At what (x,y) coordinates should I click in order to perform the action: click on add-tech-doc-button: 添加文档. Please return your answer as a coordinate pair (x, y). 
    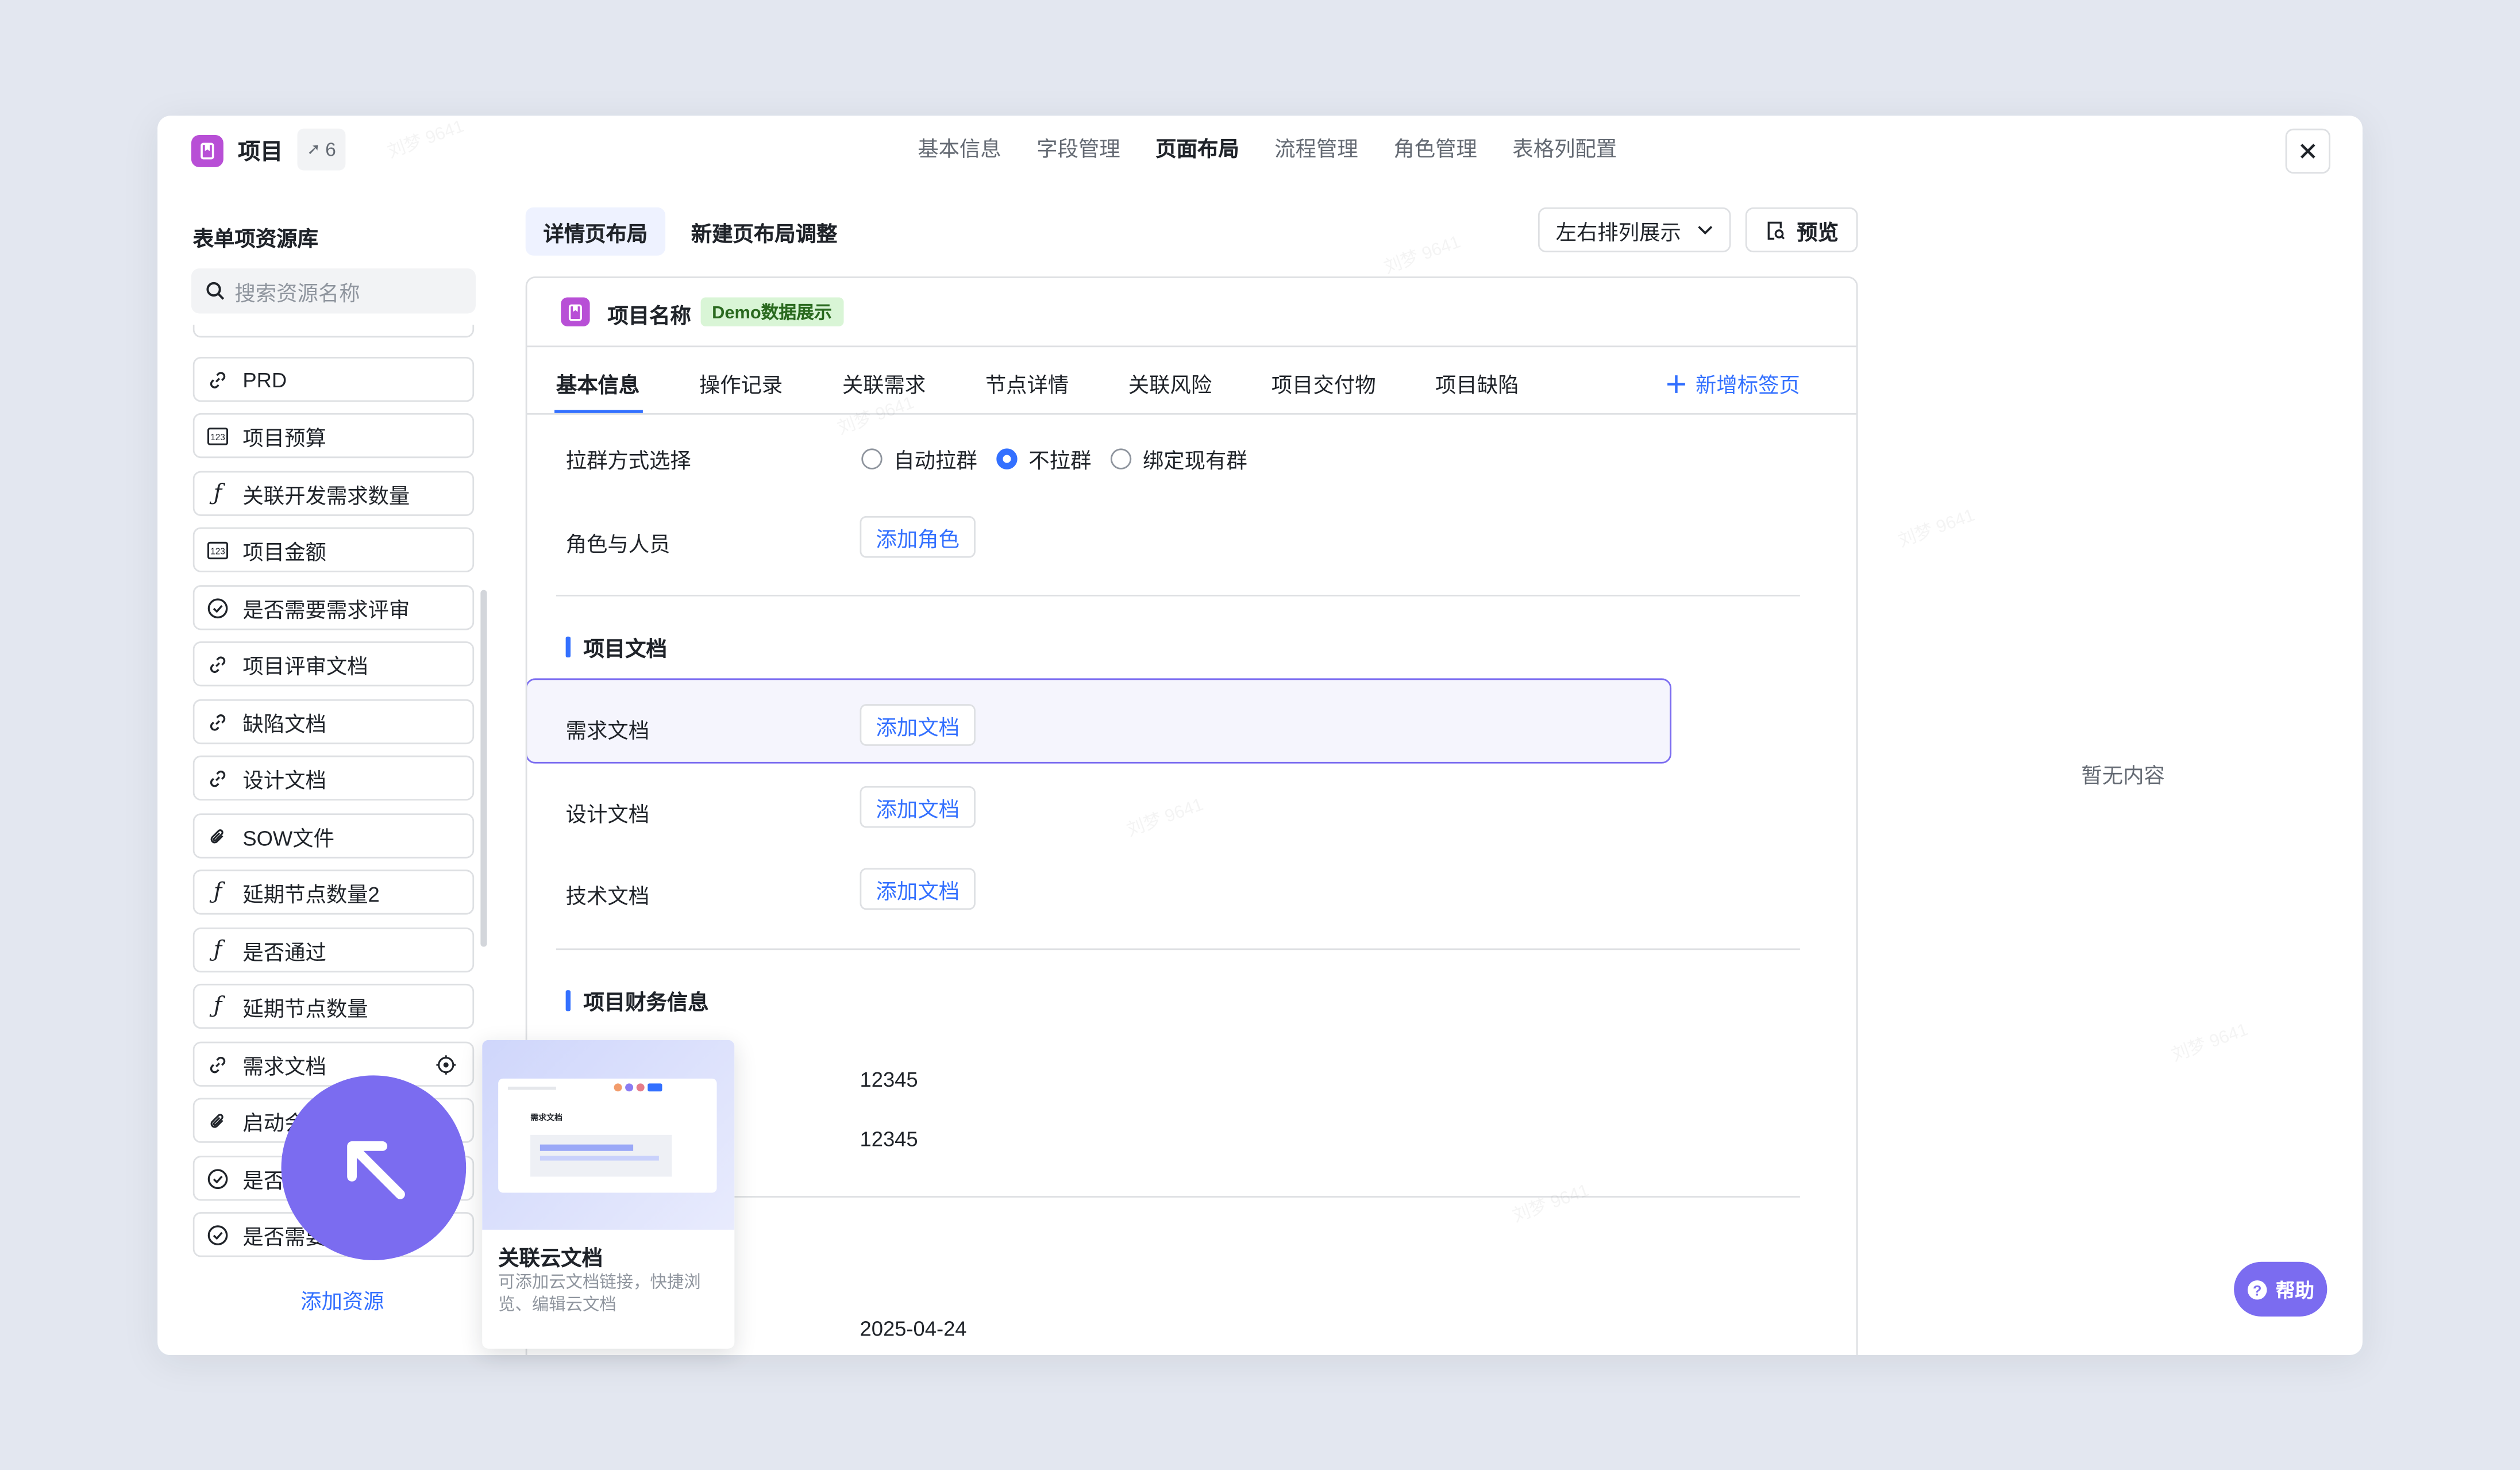
    Looking at the image, I should click on (918, 889).